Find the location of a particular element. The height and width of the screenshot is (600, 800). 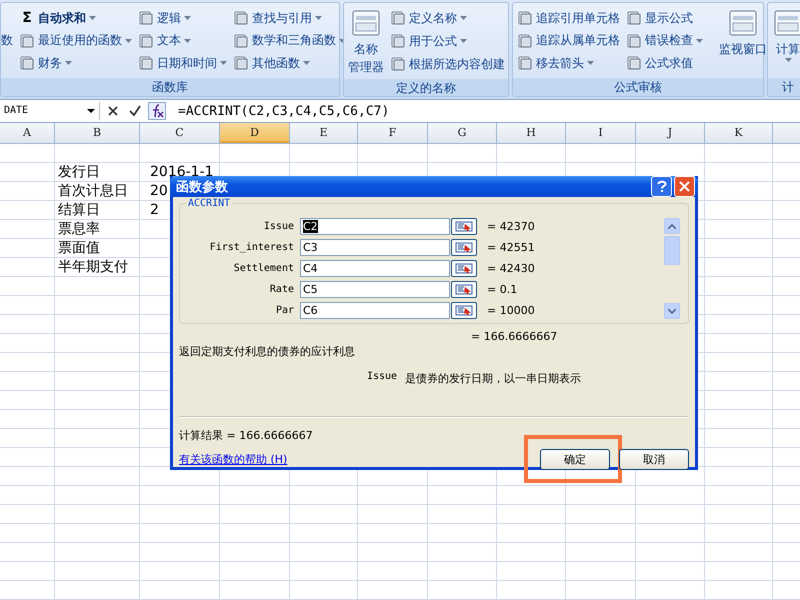

ribbon-large-button: 计算 is located at coordinates (786, 40).